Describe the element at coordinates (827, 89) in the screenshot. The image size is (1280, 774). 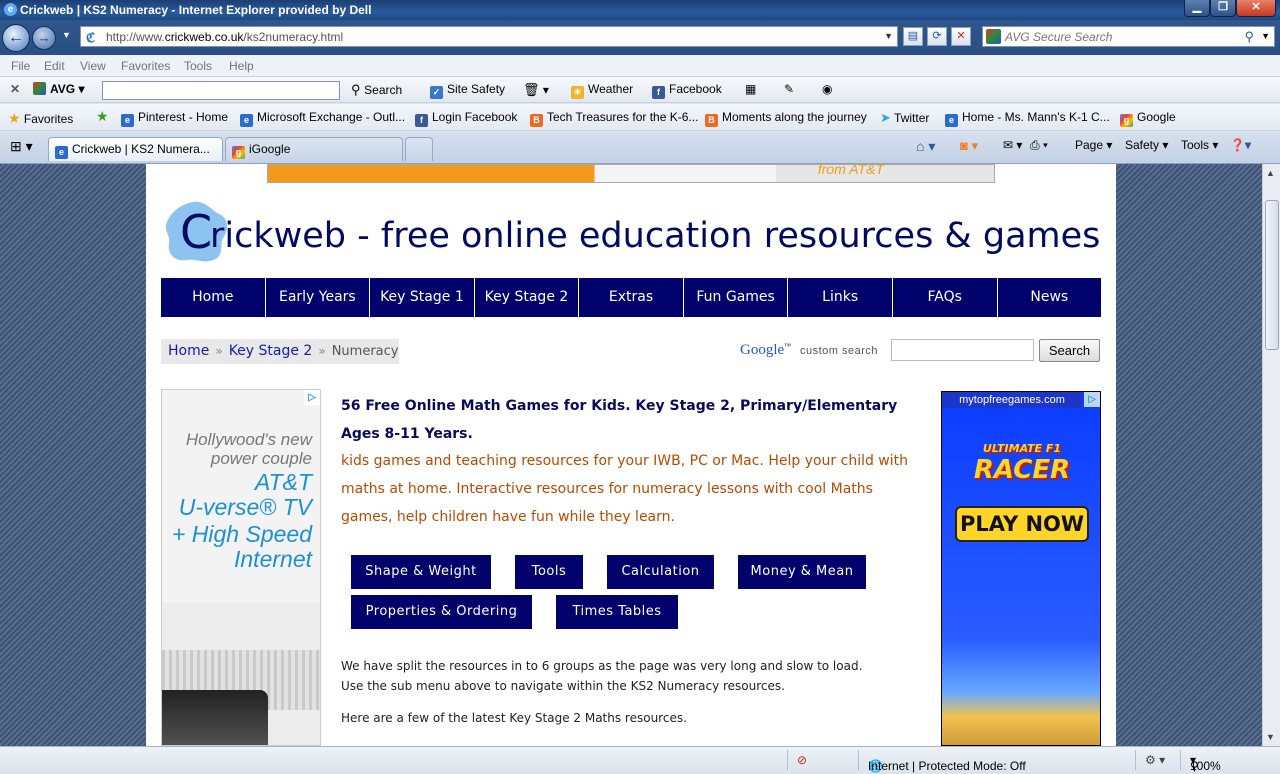
I see `snapshot-icon: ◉` at that location.